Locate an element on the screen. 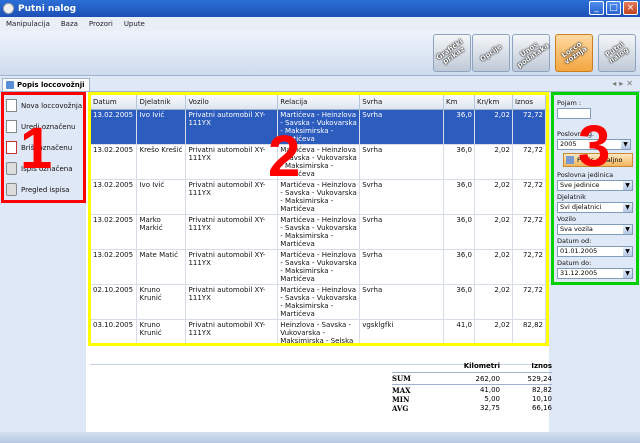 The height and width of the screenshot is (443, 640). print-icon is located at coordinates (11, 168).